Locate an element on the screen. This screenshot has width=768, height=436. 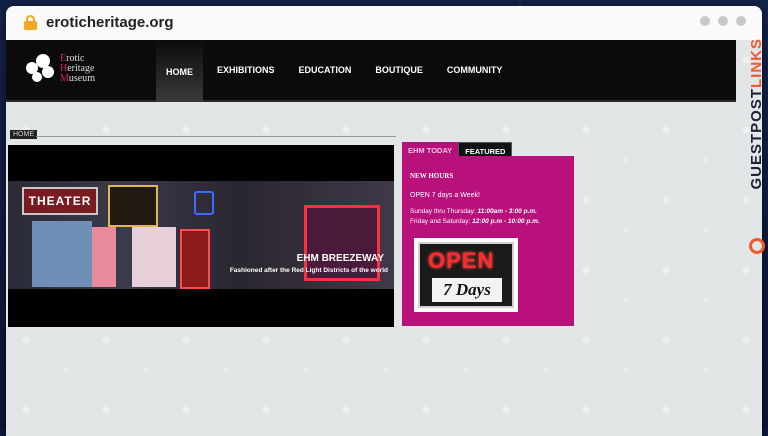
hours-weekend-time: 12:00 p.m - 10:00 p.m. is located at coordinates (506, 221).